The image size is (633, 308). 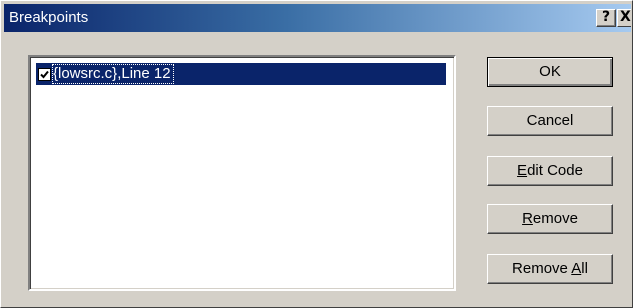 I want to click on remove-all-prefix: Remove, so click(x=542, y=268).